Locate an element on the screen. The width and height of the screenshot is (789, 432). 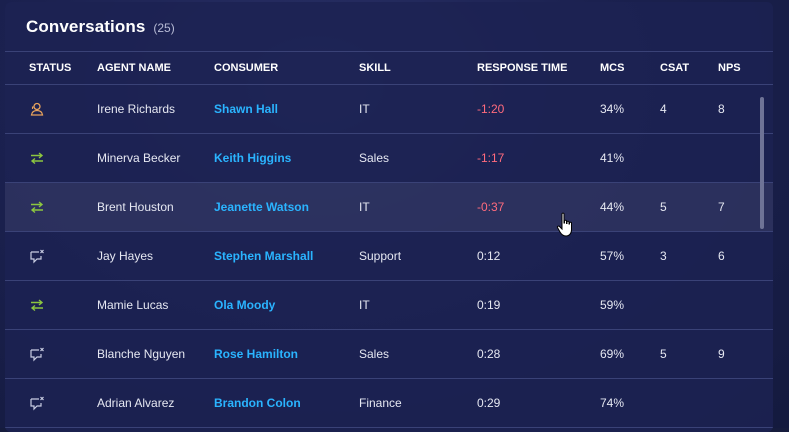
response-time: 0:19 is located at coordinates (489, 305).